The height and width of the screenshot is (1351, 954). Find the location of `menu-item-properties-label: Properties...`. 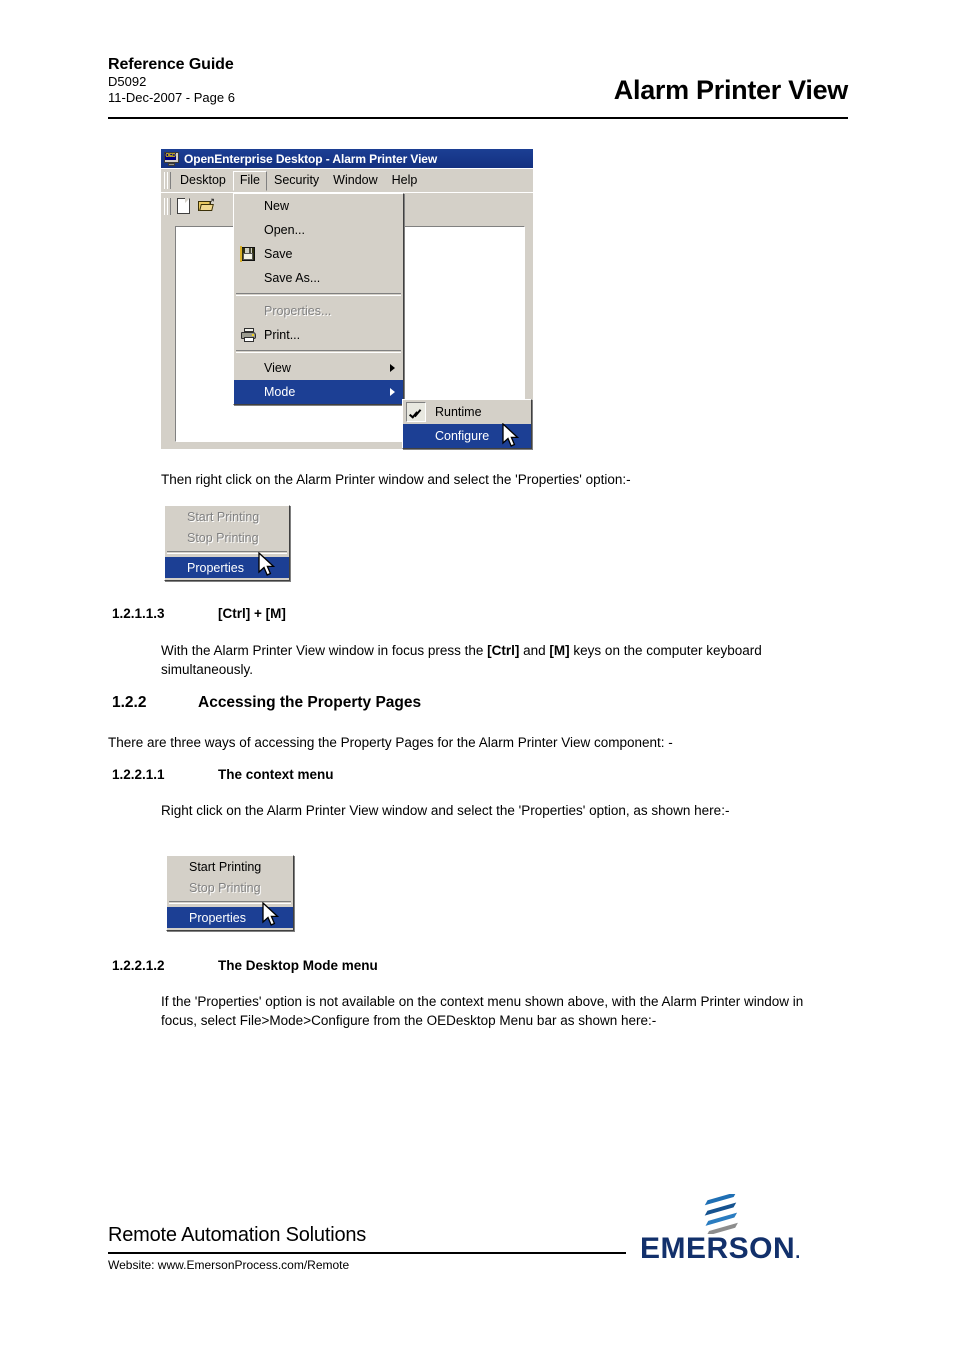

menu-item-properties-label: Properties... is located at coordinates (298, 311).